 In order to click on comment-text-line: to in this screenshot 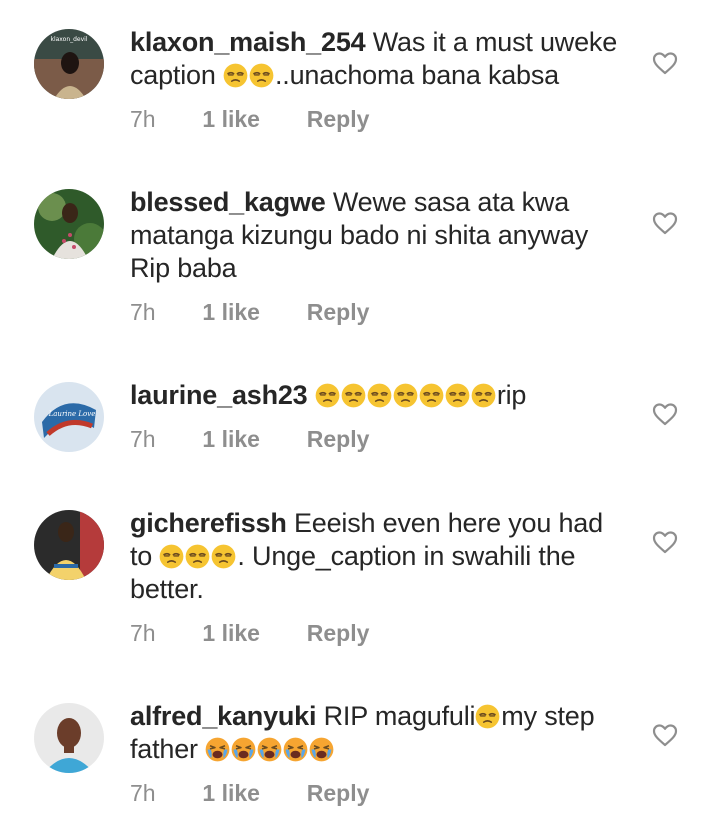, I will do `click(145, 556)`.